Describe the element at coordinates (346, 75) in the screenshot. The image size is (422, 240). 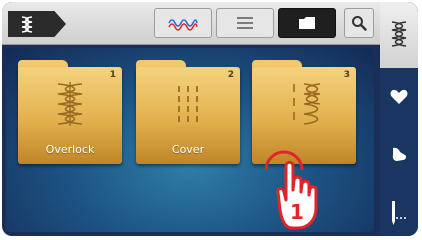
I see `folder-number: 3` at that location.